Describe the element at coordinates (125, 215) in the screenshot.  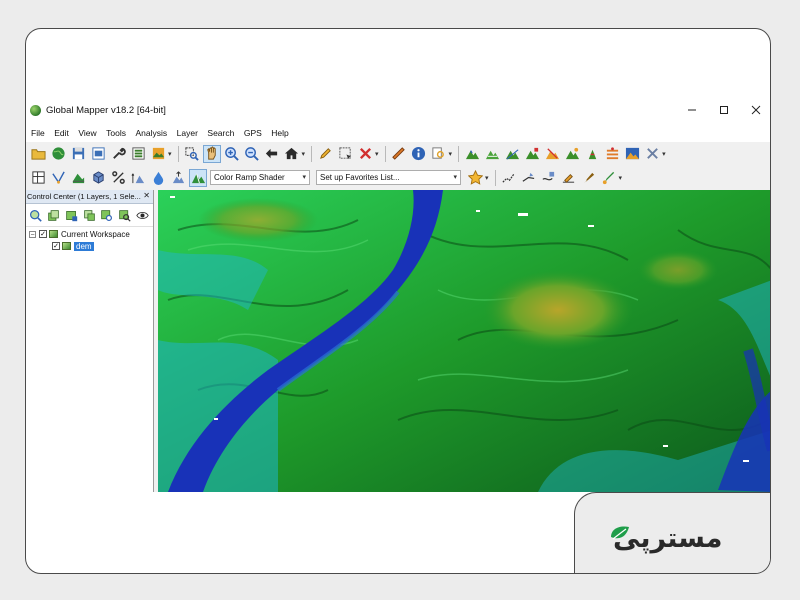
I see `layer-zoom-icon` at that location.